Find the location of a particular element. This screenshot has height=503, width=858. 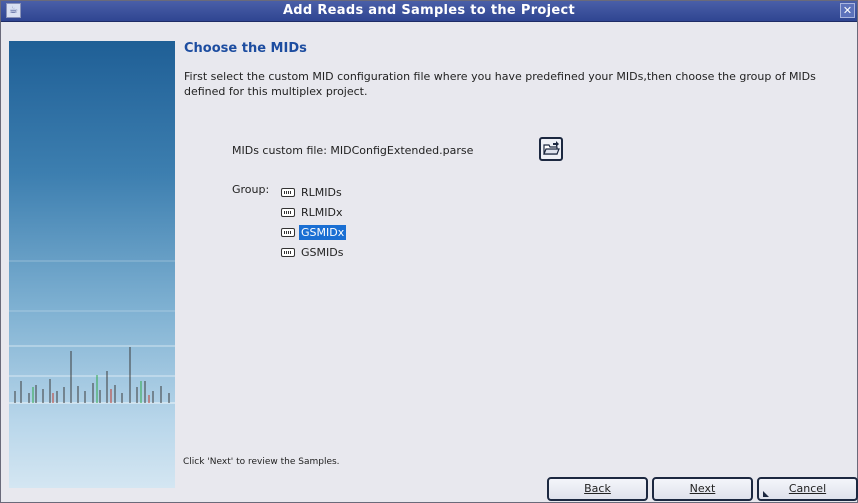

resize-corner-icon is located at coordinates (766, 494).